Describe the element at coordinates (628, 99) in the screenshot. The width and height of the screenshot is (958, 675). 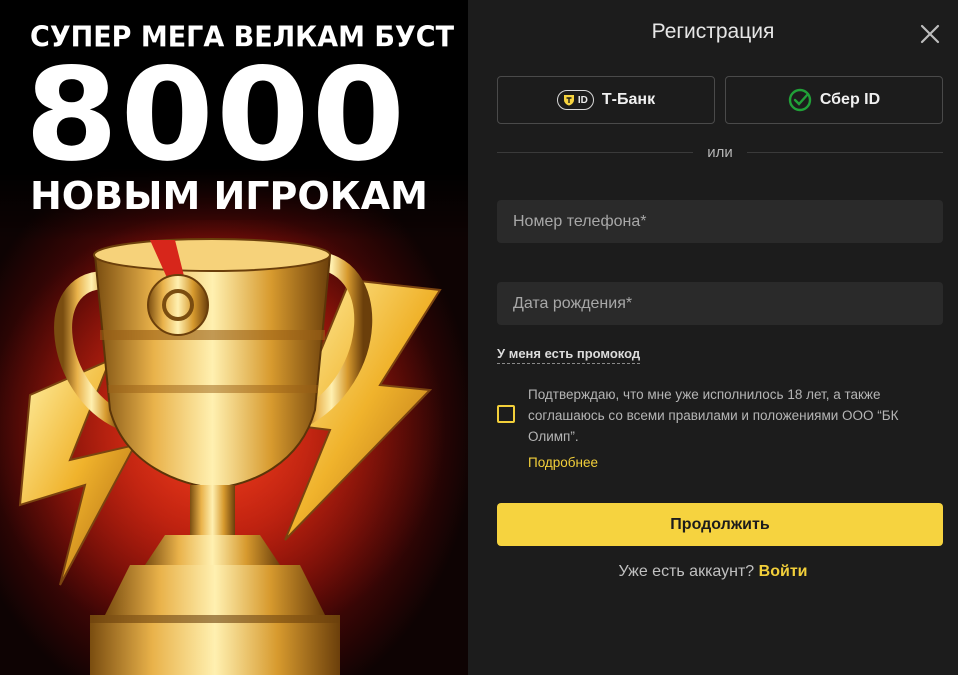
I see `tbank-label: Т-Банк` at that location.